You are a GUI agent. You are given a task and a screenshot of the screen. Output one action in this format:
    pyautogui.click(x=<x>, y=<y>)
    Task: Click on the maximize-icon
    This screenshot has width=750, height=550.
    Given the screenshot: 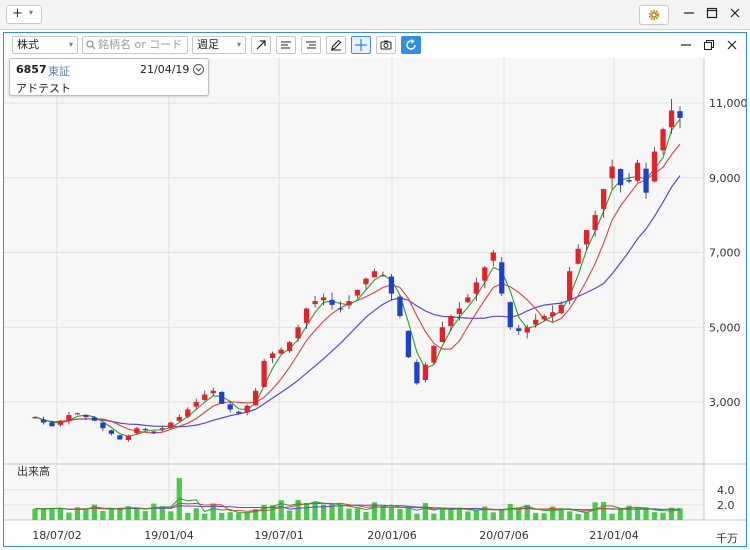 What is the action you would take?
    pyautogui.click(x=712, y=13)
    